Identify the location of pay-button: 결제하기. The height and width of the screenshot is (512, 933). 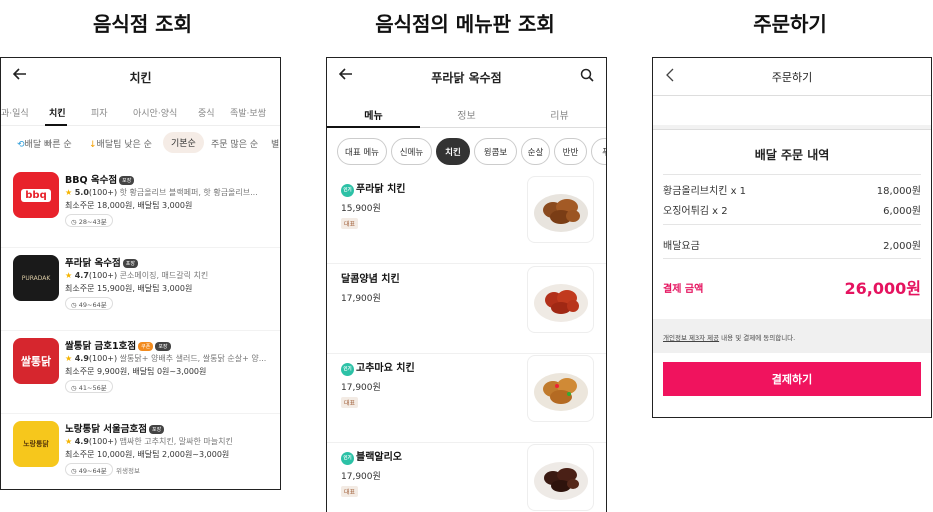
(792, 379).